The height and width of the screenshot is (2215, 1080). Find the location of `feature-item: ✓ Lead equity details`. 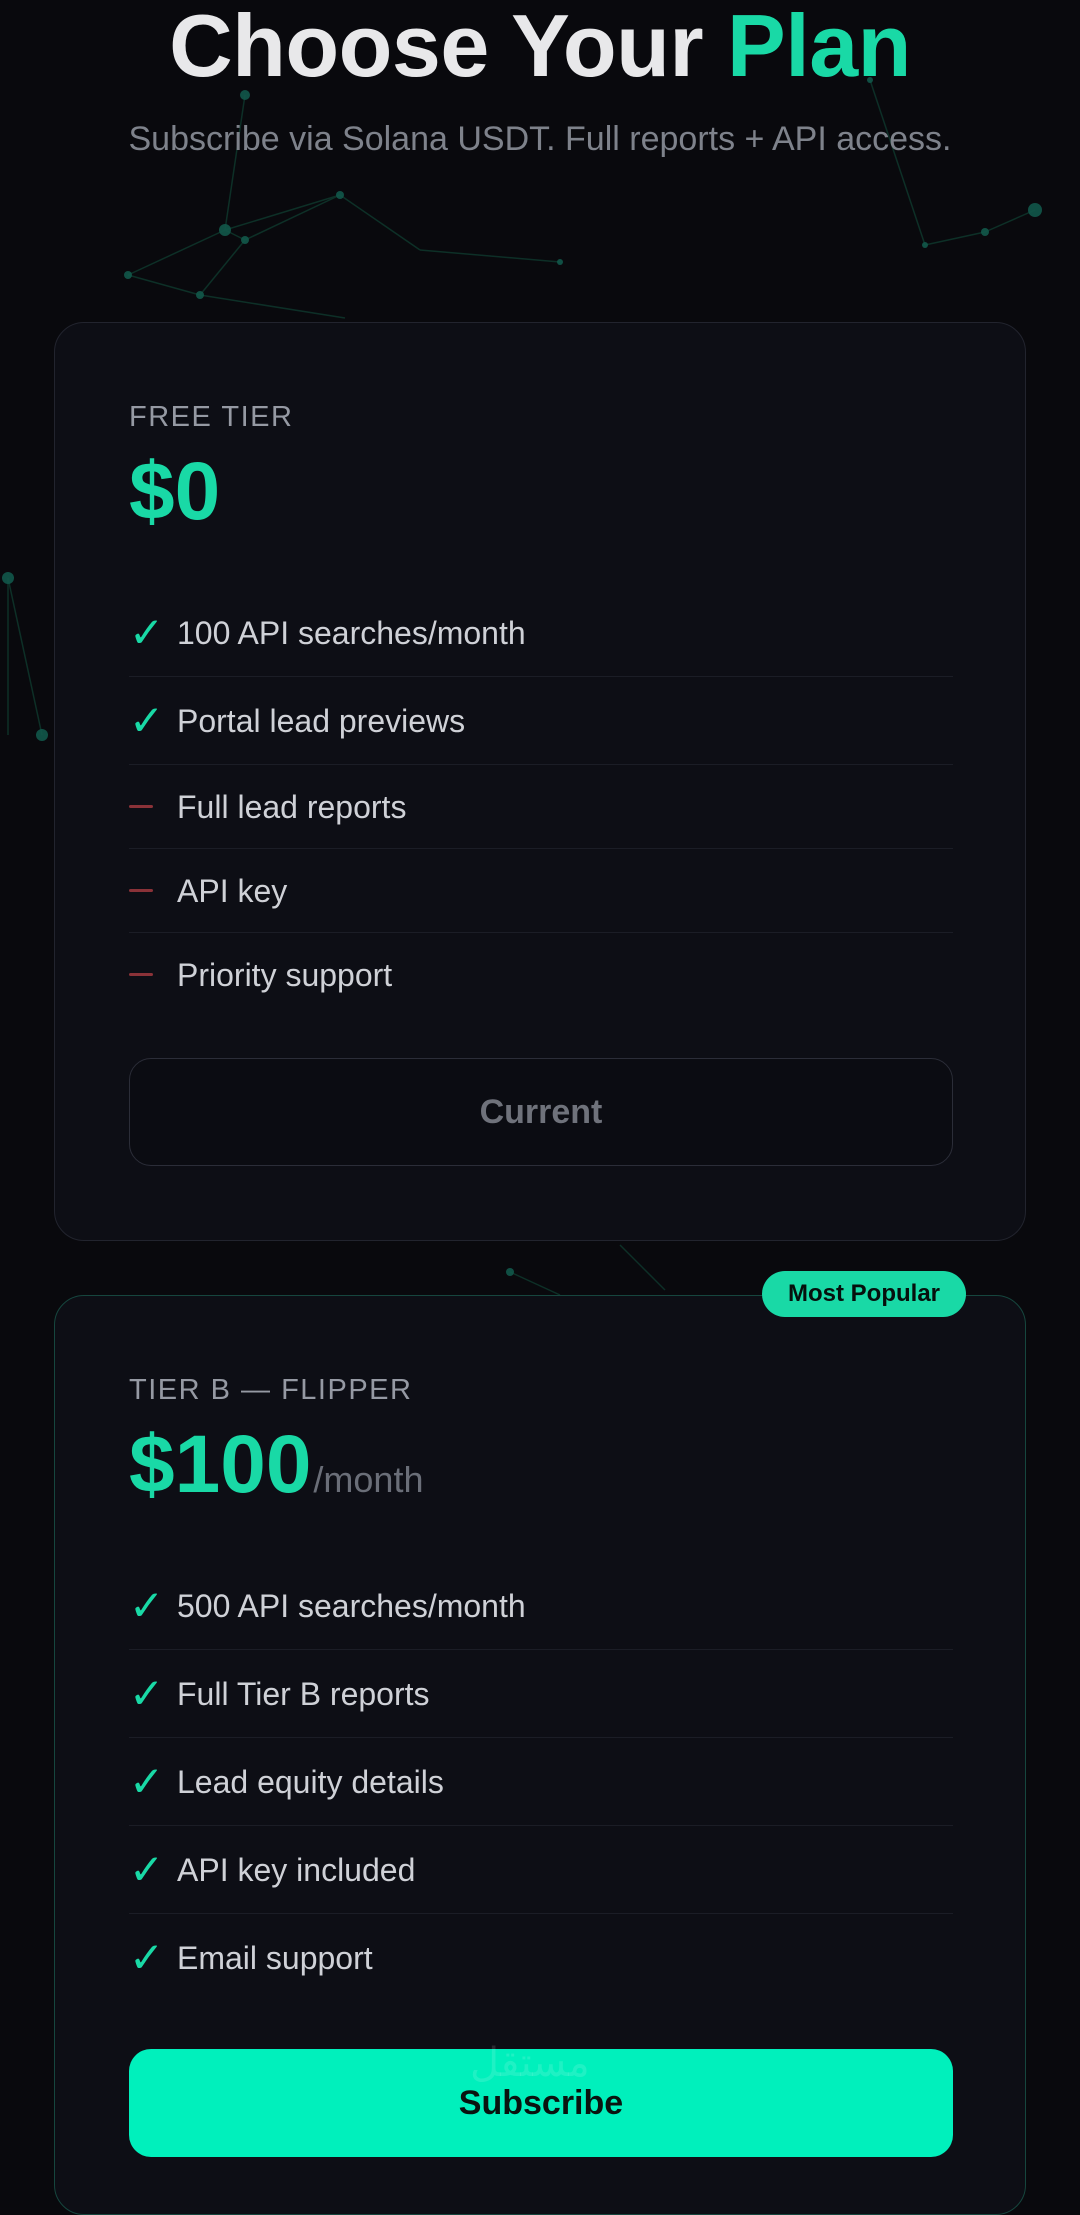

feature-item: ✓ Lead equity details is located at coordinates (541, 1782).